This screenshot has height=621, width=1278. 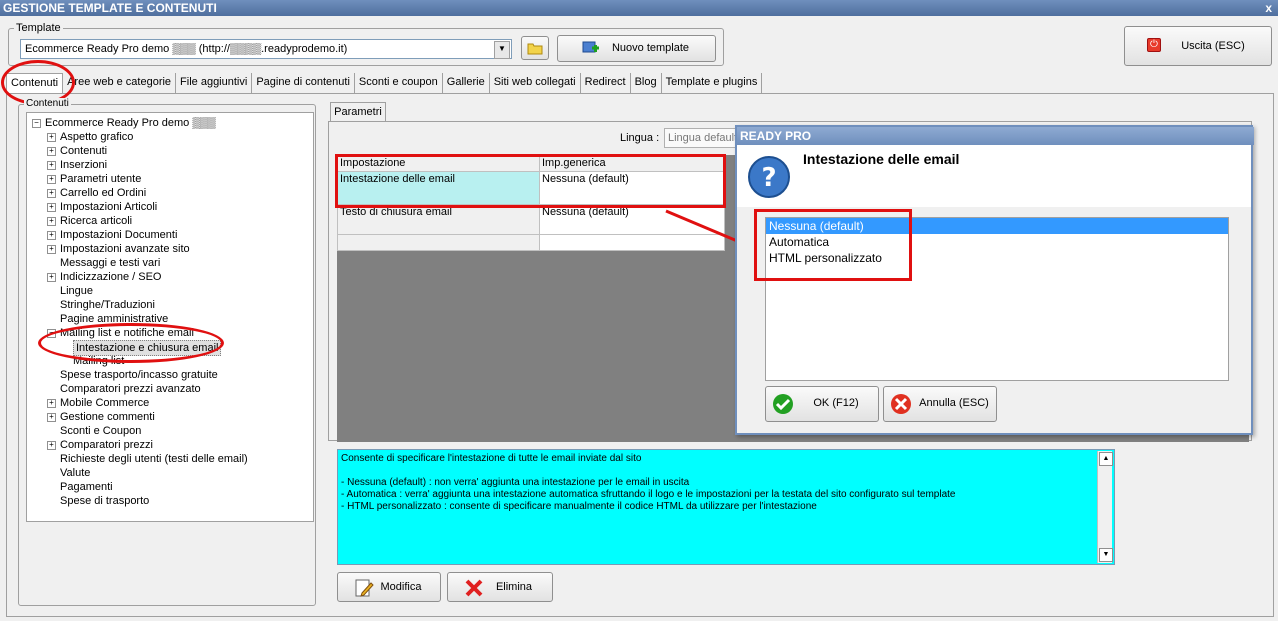 I want to click on tree-item: Impostazioni Articoli, so click(x=108, y=207).